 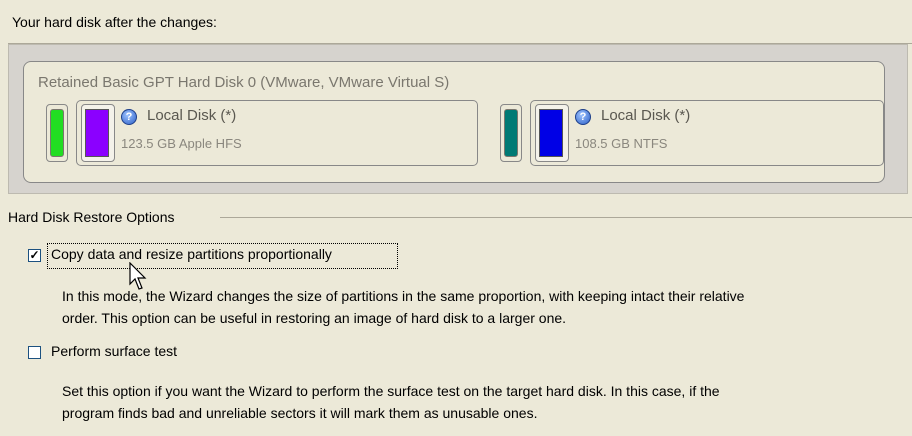 I want to click on partition-1-swatch, so click(x=97, y=133).